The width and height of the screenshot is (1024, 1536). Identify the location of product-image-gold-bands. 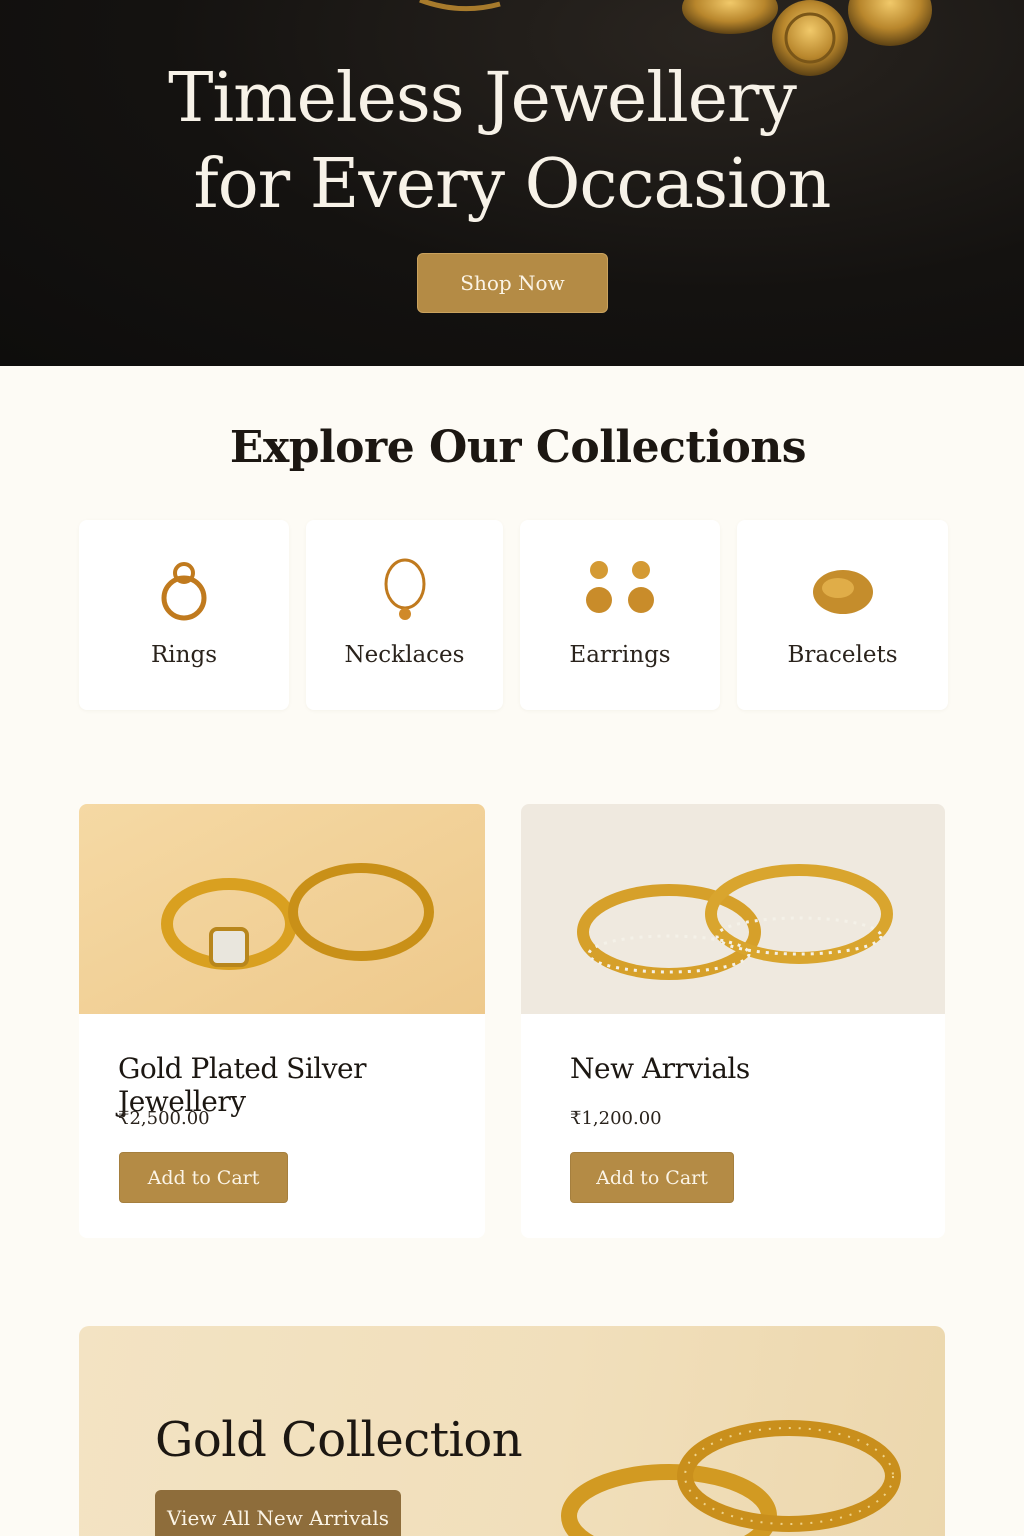
(733, 909).